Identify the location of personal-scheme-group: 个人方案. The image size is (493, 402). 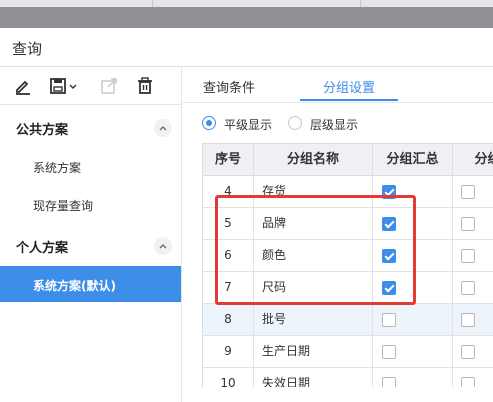
(90, 245).